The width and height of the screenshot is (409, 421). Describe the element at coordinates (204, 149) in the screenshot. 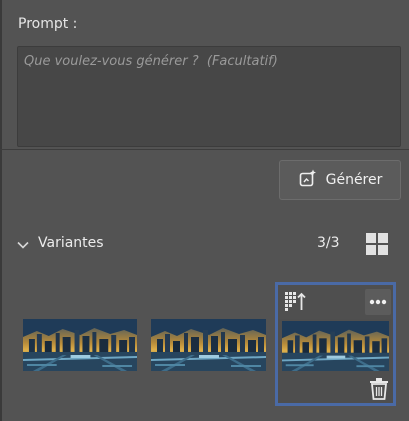

I see `section-divider` at that location.